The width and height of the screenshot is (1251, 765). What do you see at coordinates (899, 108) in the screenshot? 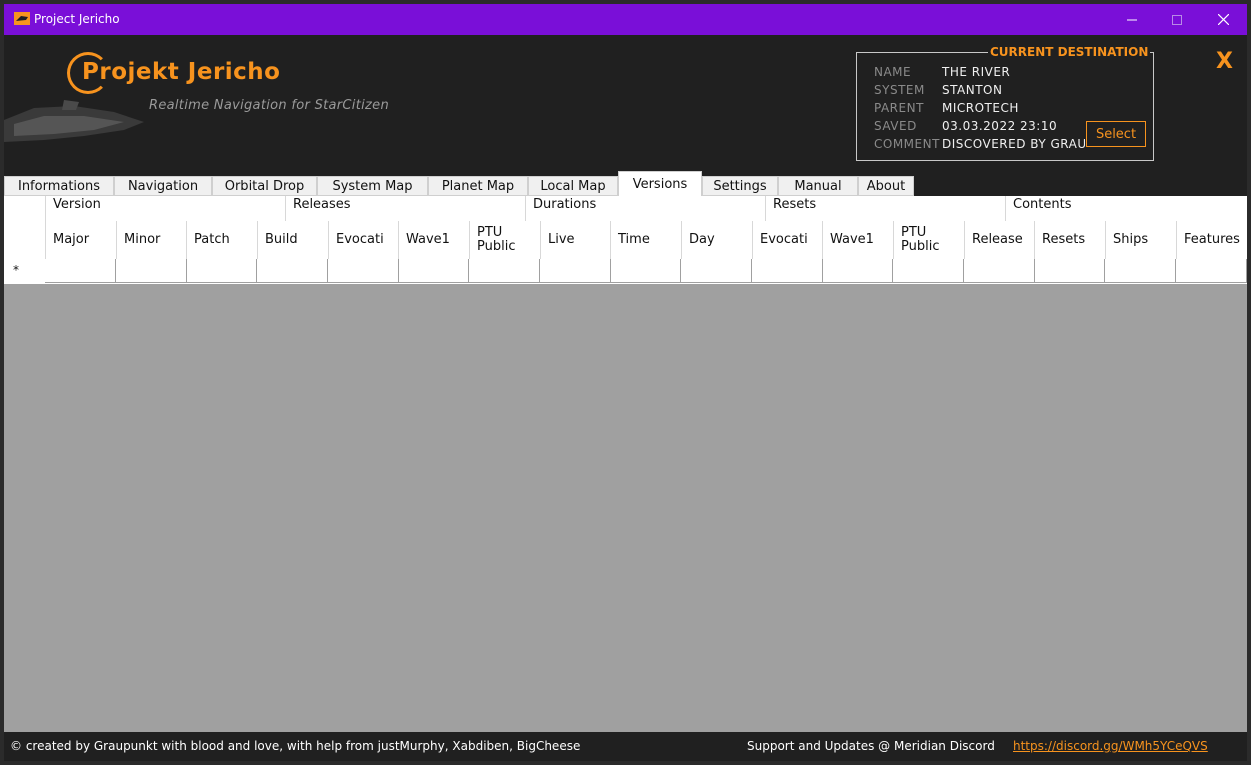
I see `destination-key: PARENT` at bounding box center [899, 108].